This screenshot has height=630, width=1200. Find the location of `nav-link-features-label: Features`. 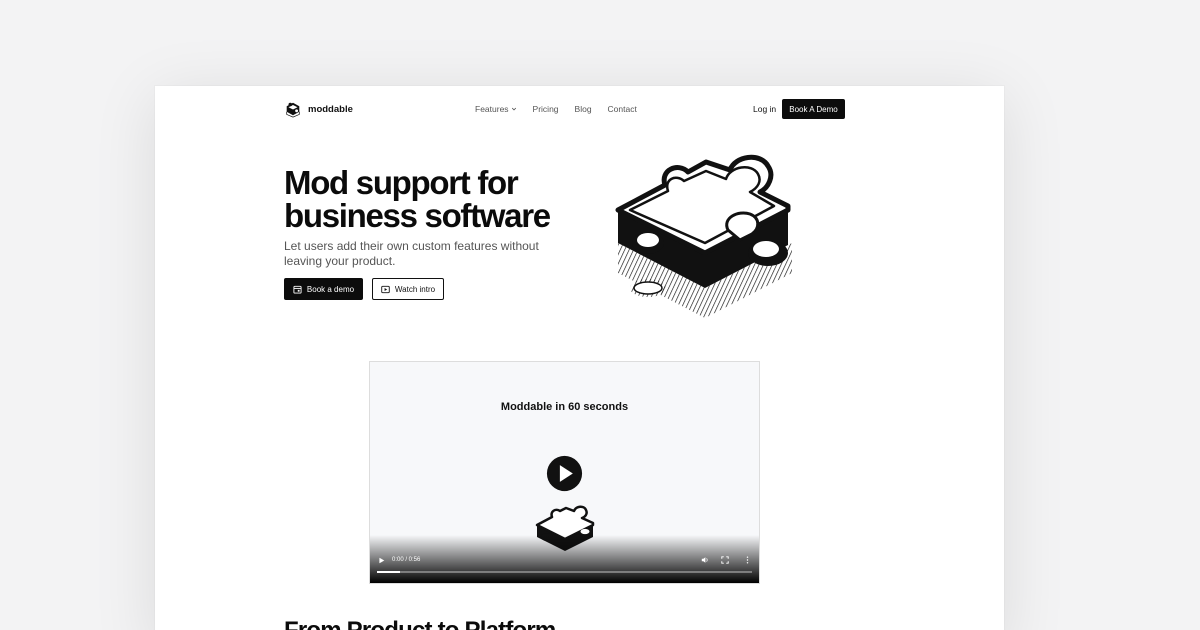

nav-link-features-label: Features is located at coordinates (492, 109).